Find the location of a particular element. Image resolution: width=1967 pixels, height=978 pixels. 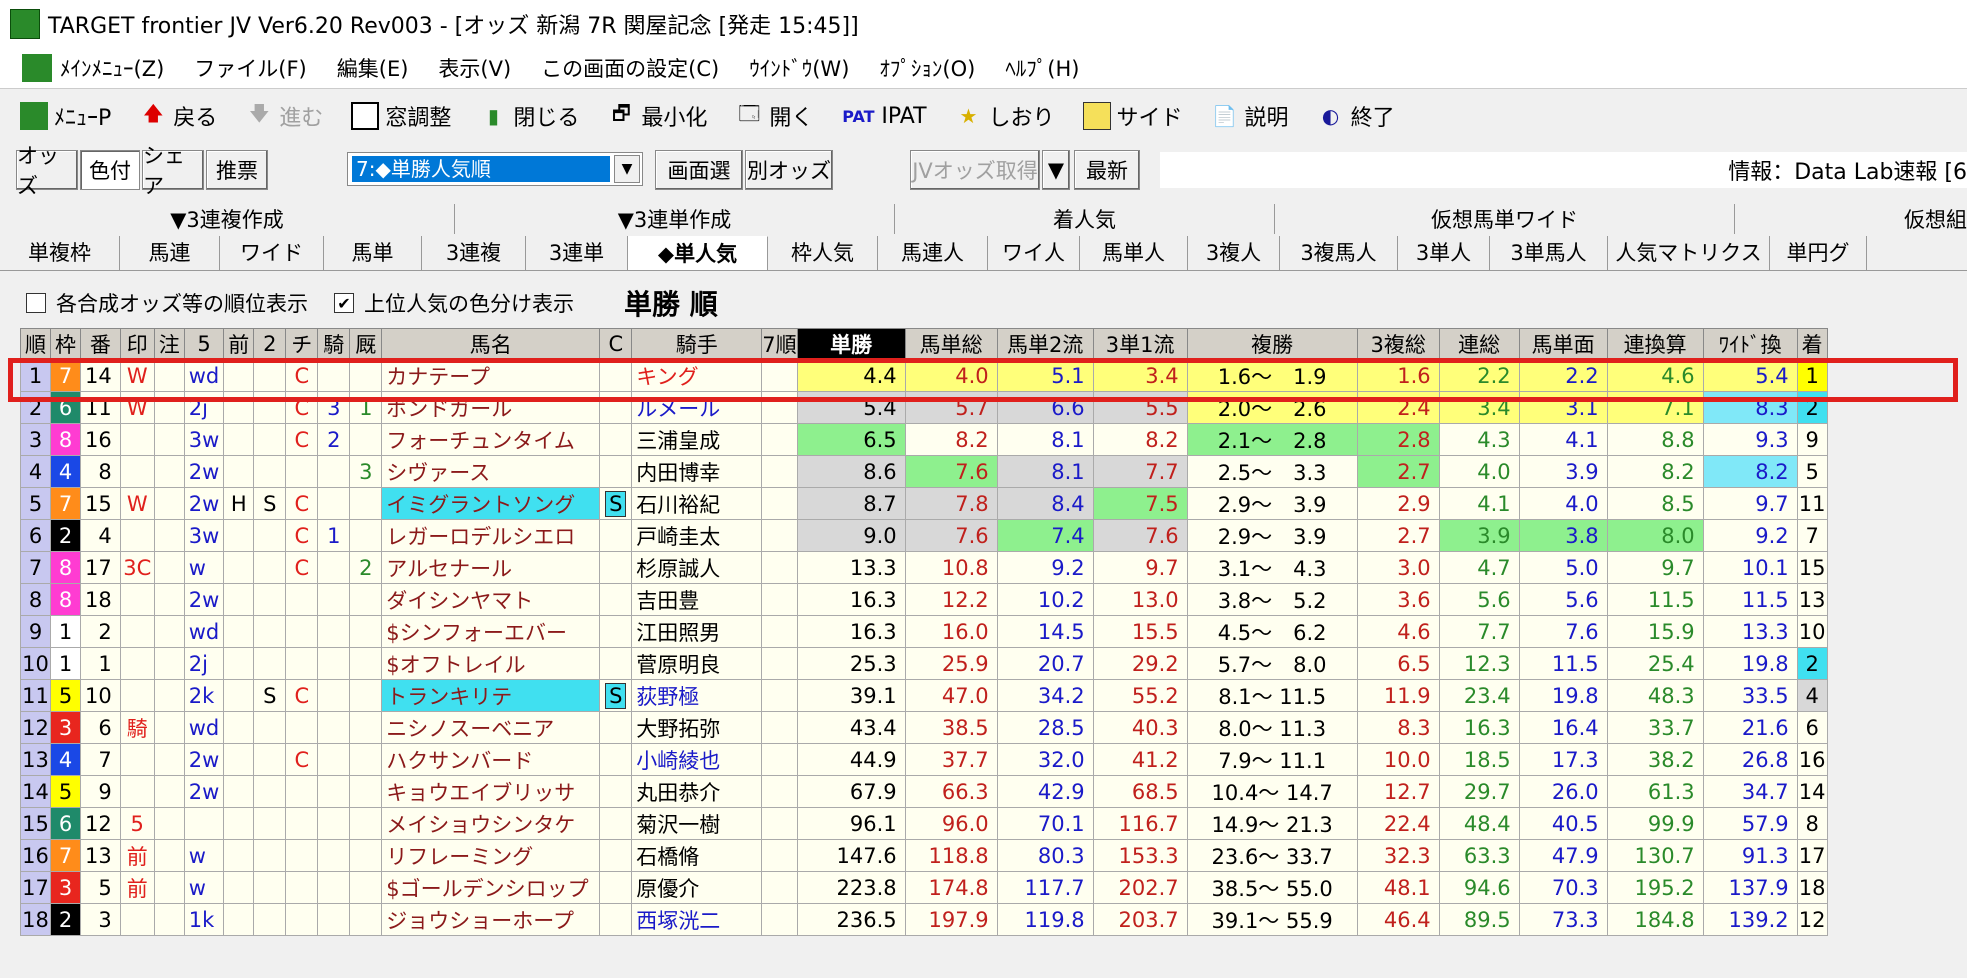

tab-trio-horse-popularity: 3複馬人 is located at coordinates (1339, 253).